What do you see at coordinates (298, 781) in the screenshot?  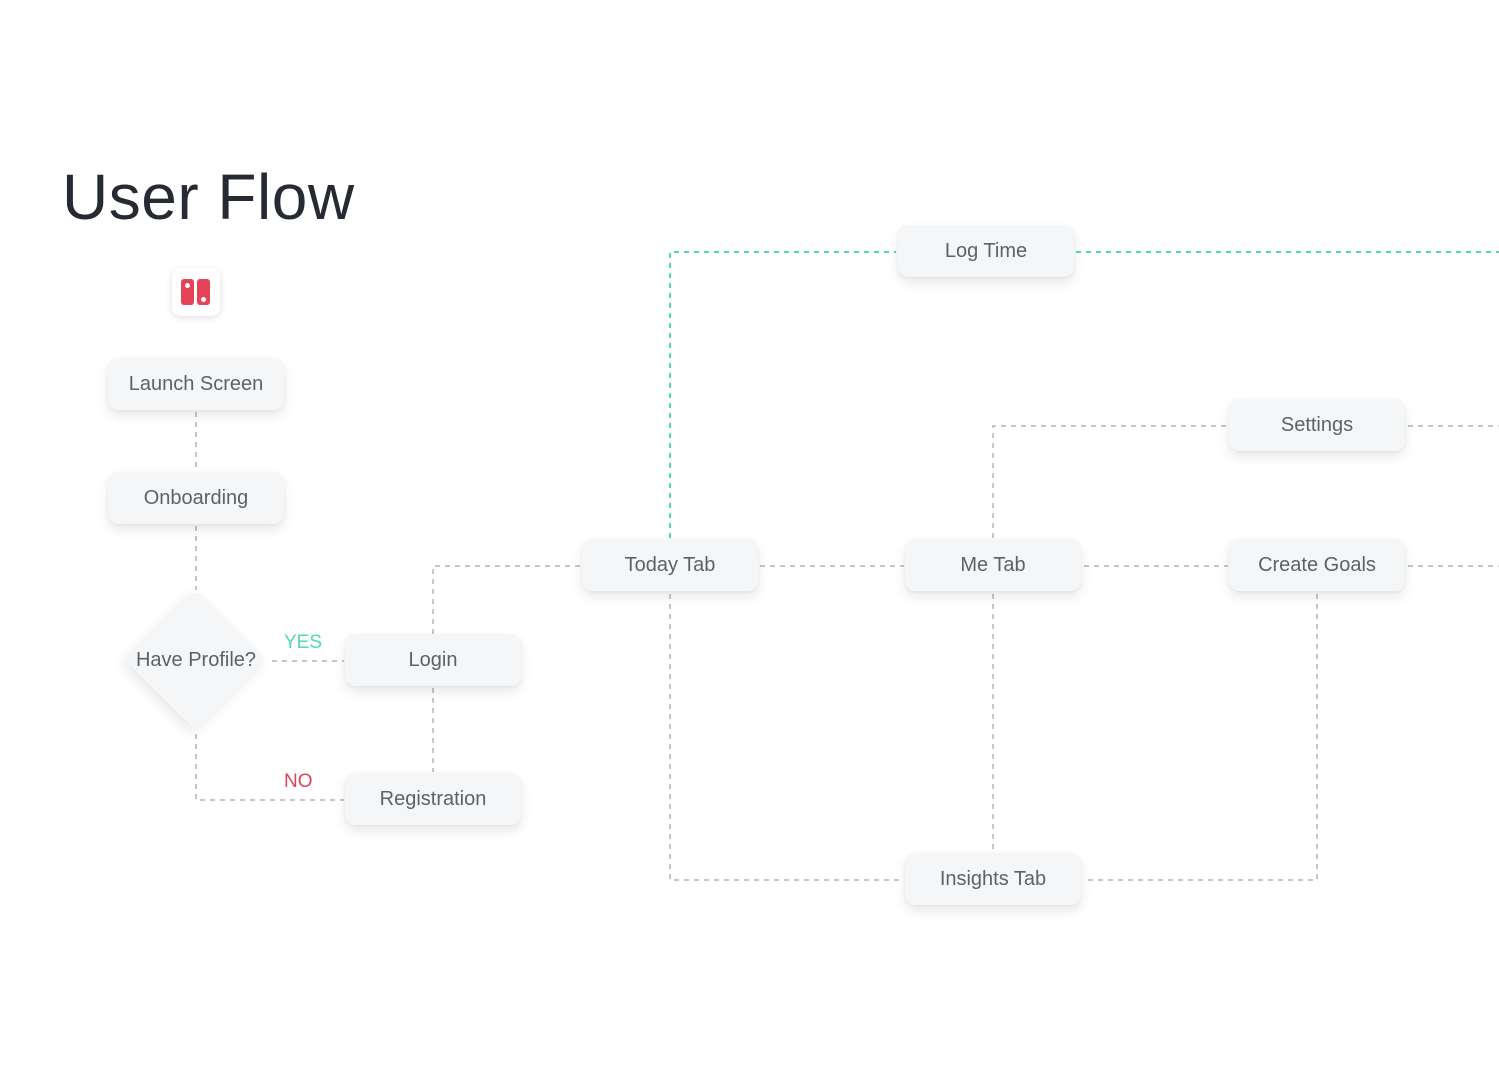 I see `branch-label-no: NO` at bounding box center [298, 781].